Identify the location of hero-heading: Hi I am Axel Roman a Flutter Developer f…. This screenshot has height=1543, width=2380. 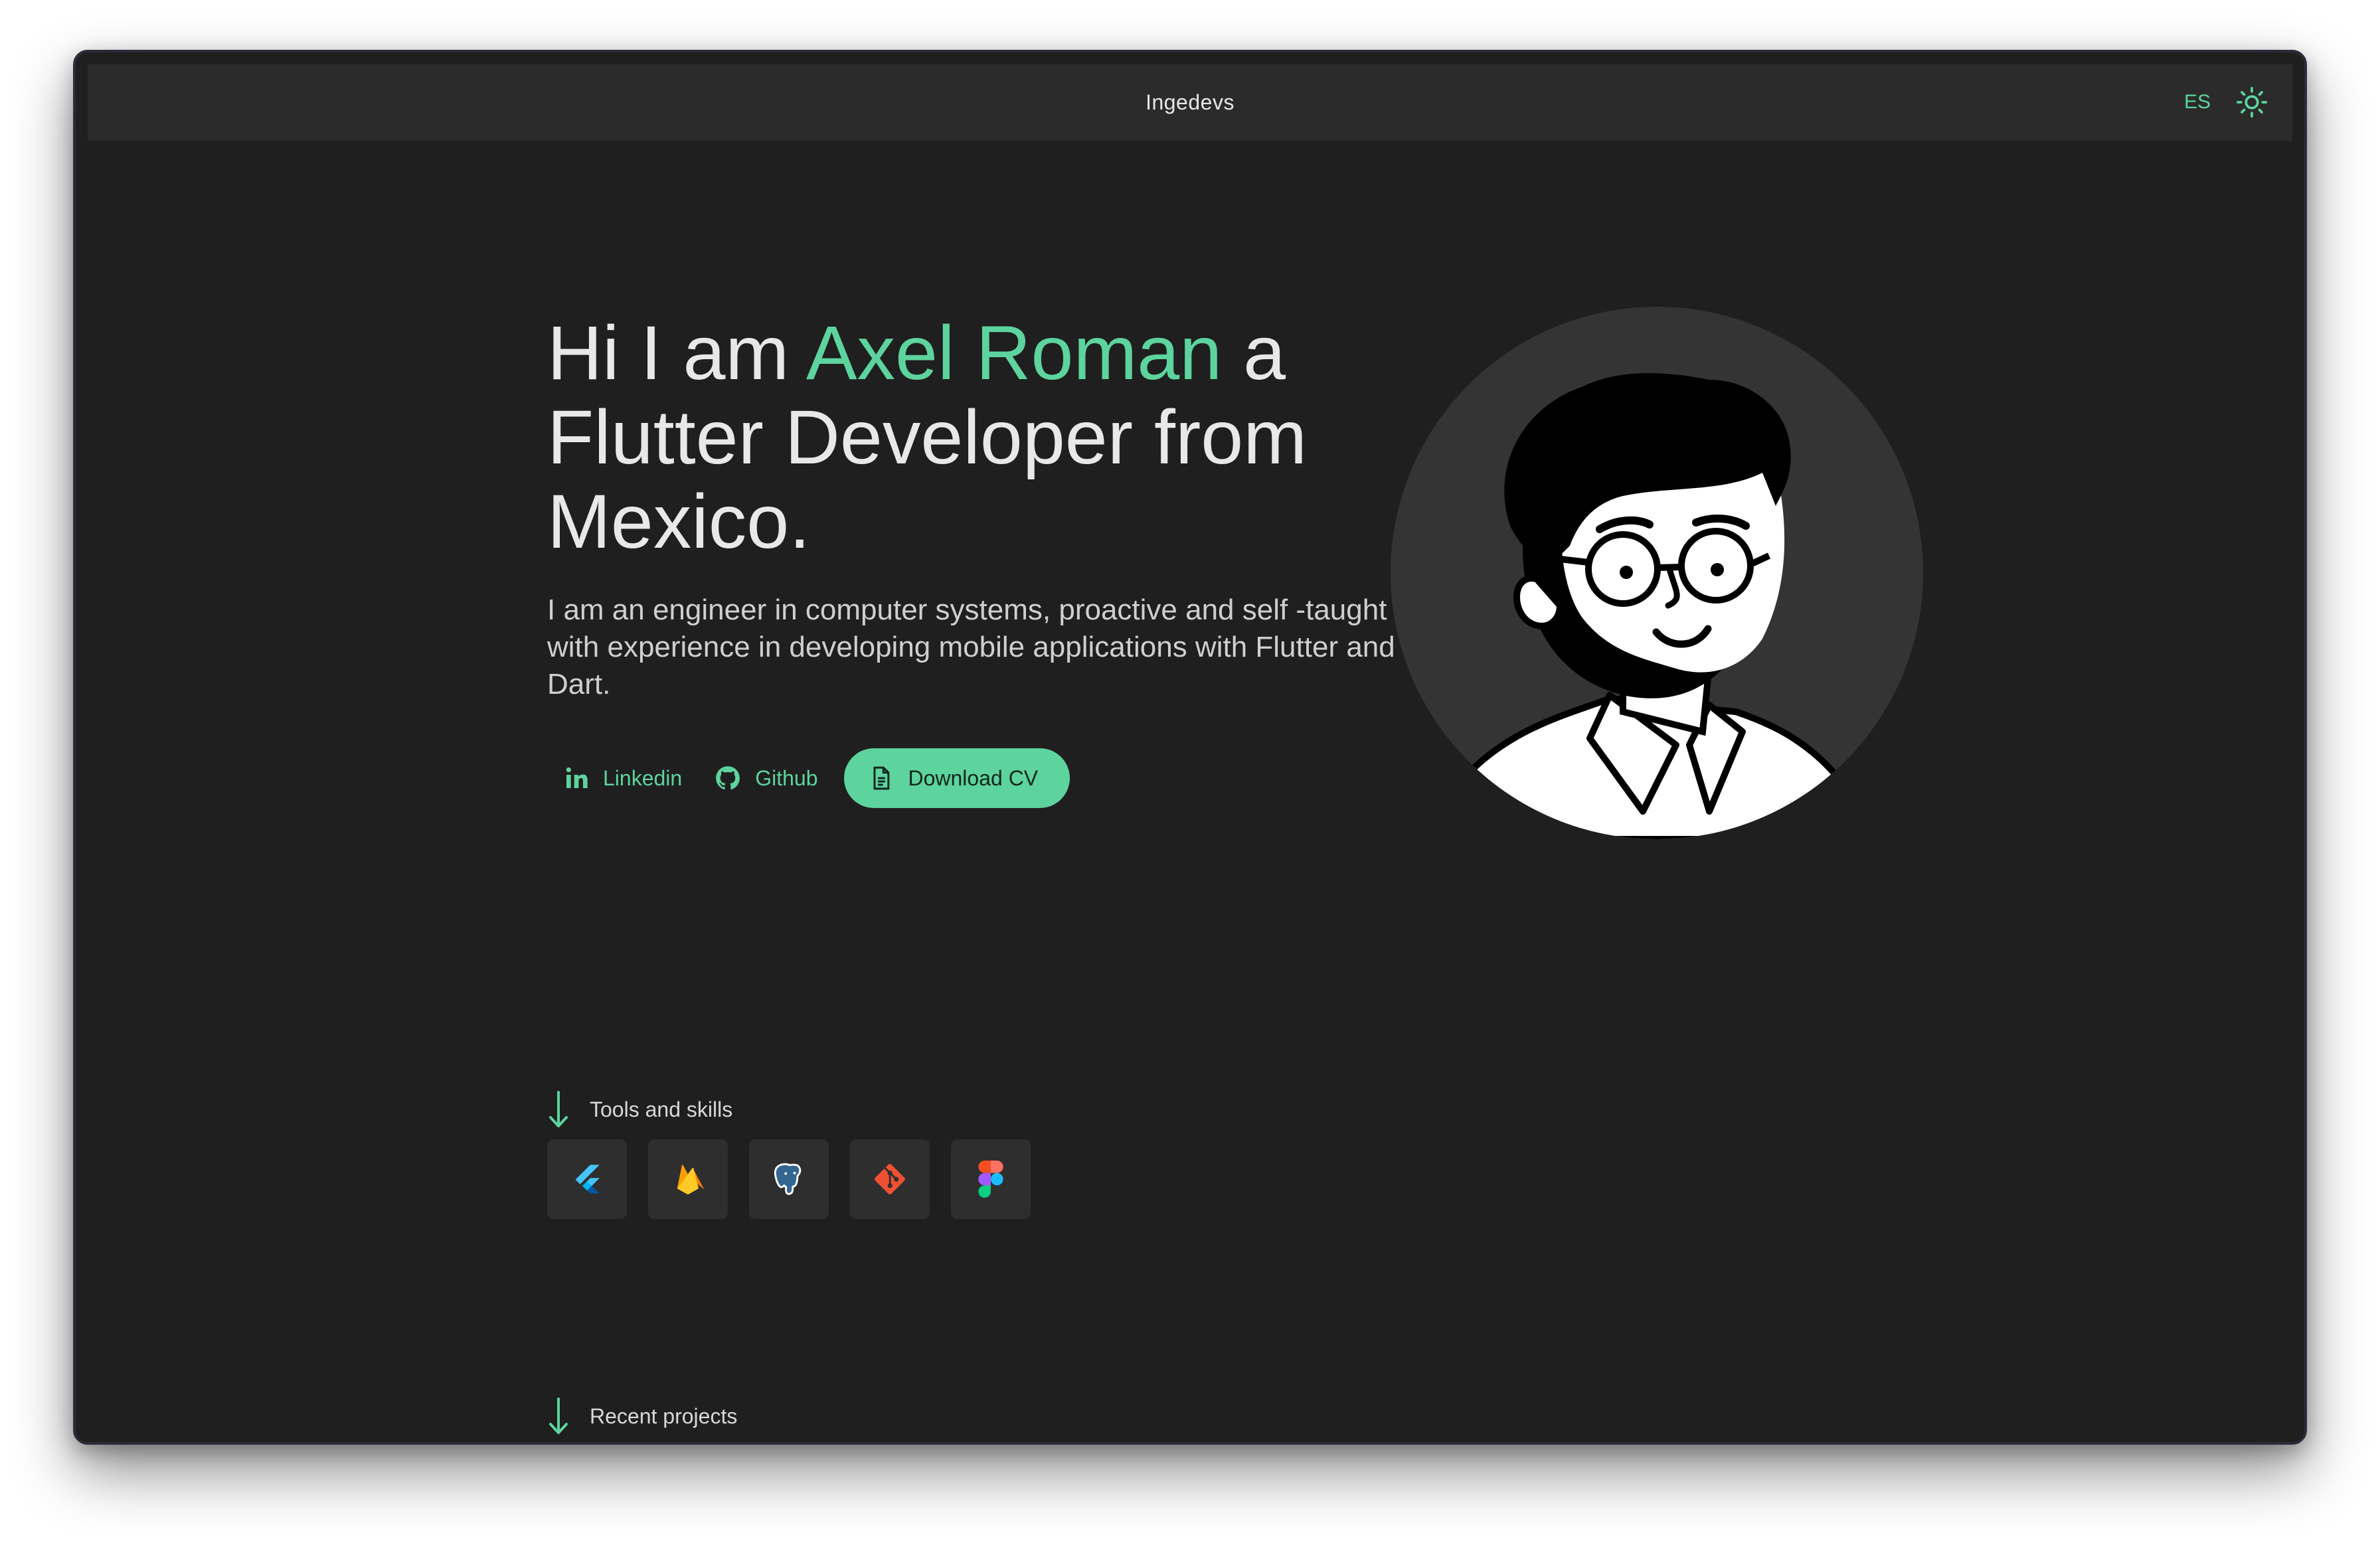
(962, 437).